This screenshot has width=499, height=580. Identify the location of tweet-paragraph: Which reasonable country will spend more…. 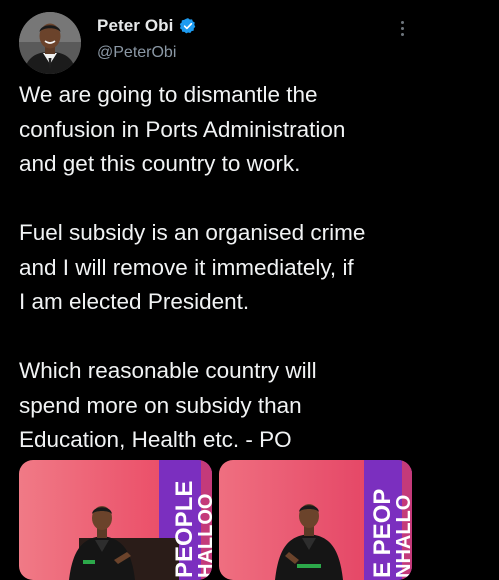
(168, 405).